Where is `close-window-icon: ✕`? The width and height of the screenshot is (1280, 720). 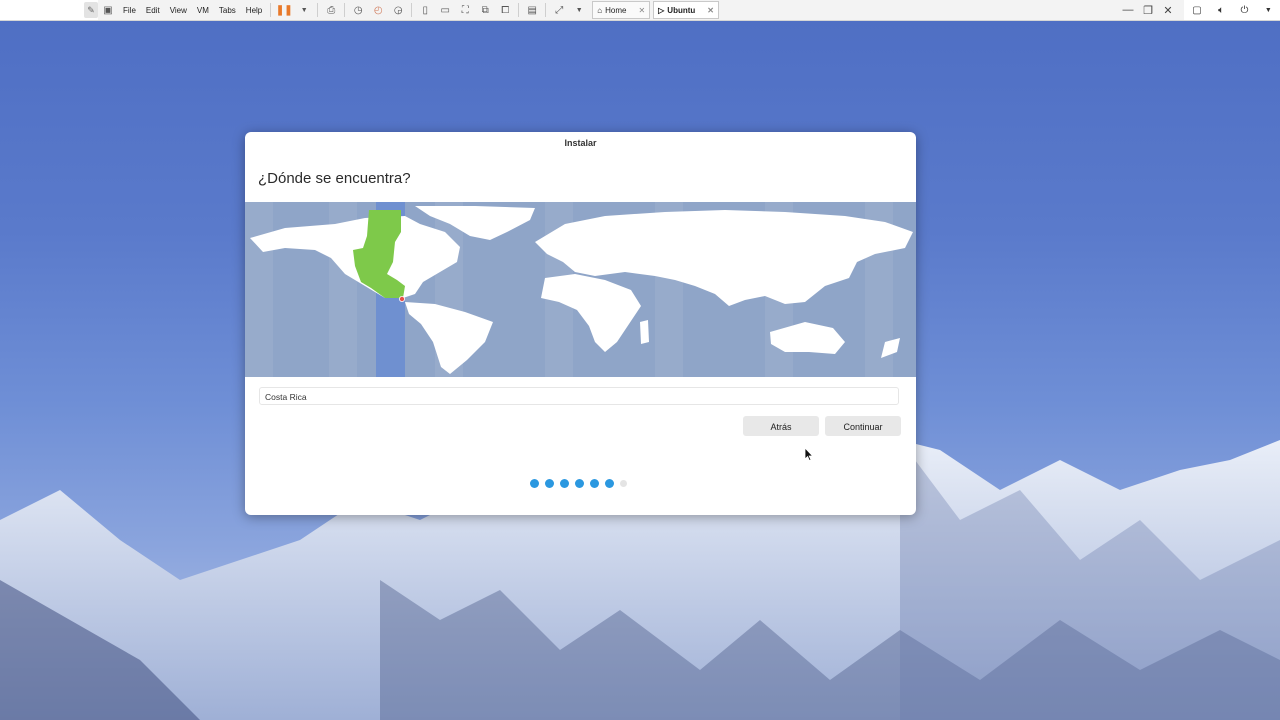
close-window-icon: ✕ is located at coordinates (1168, 10).